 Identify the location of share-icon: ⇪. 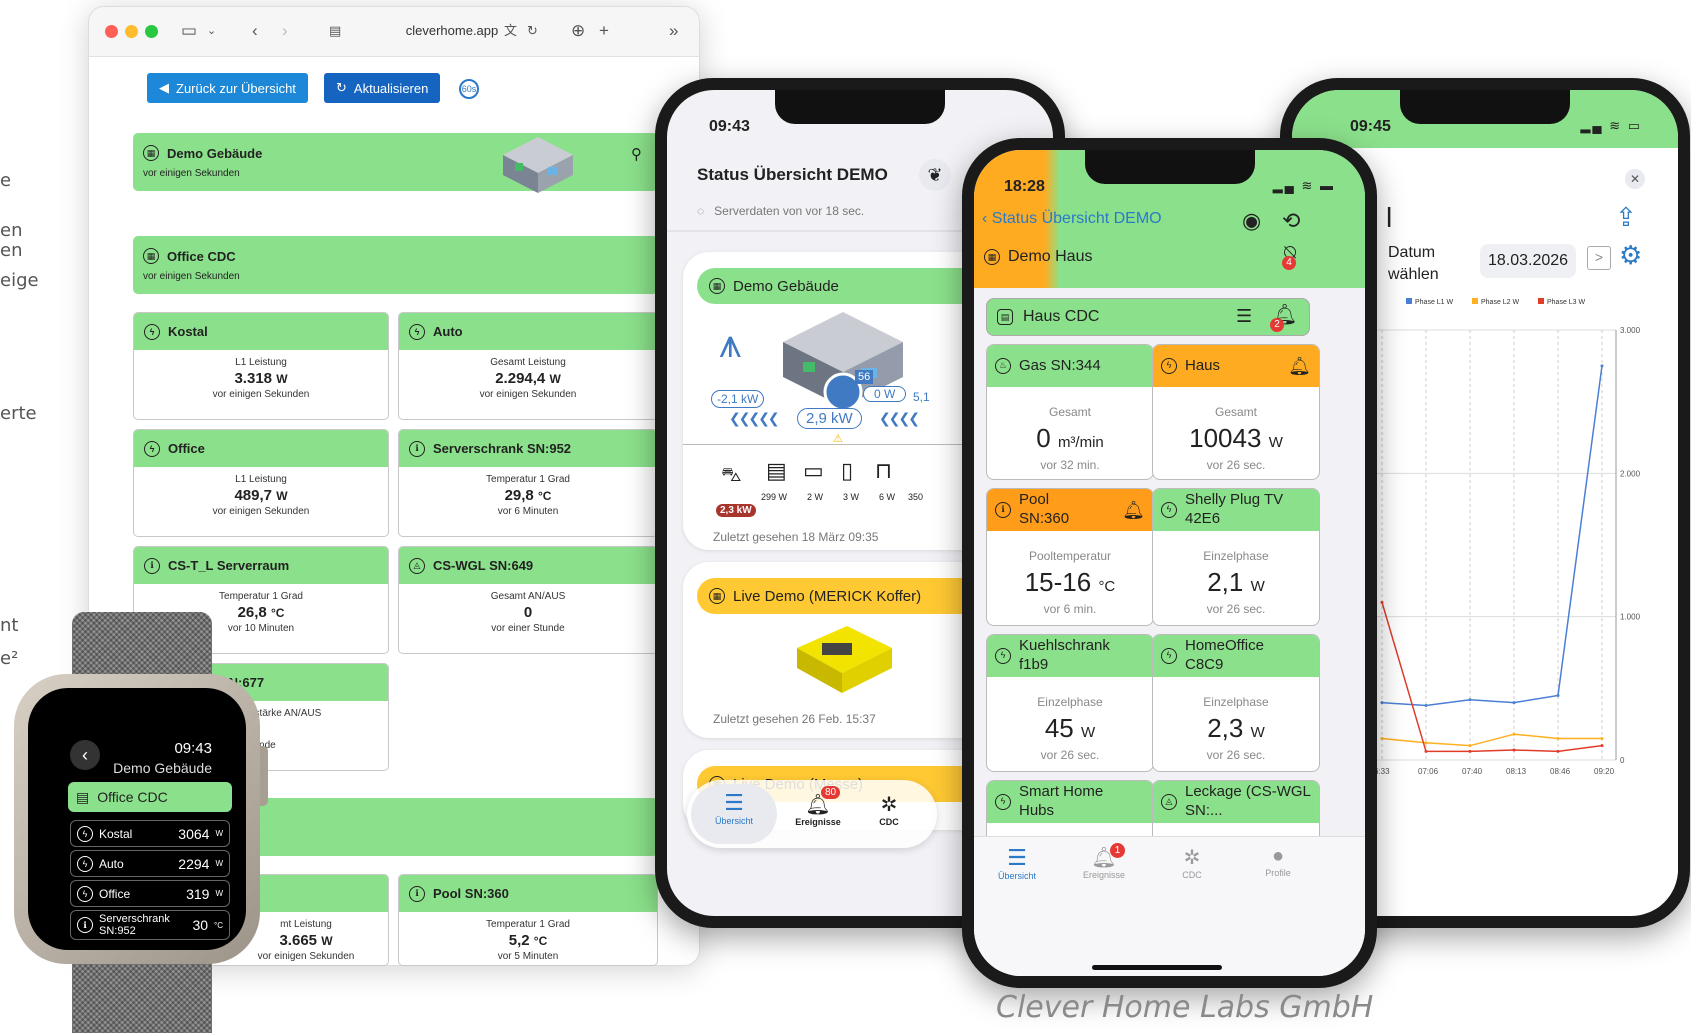
(1626, 217).